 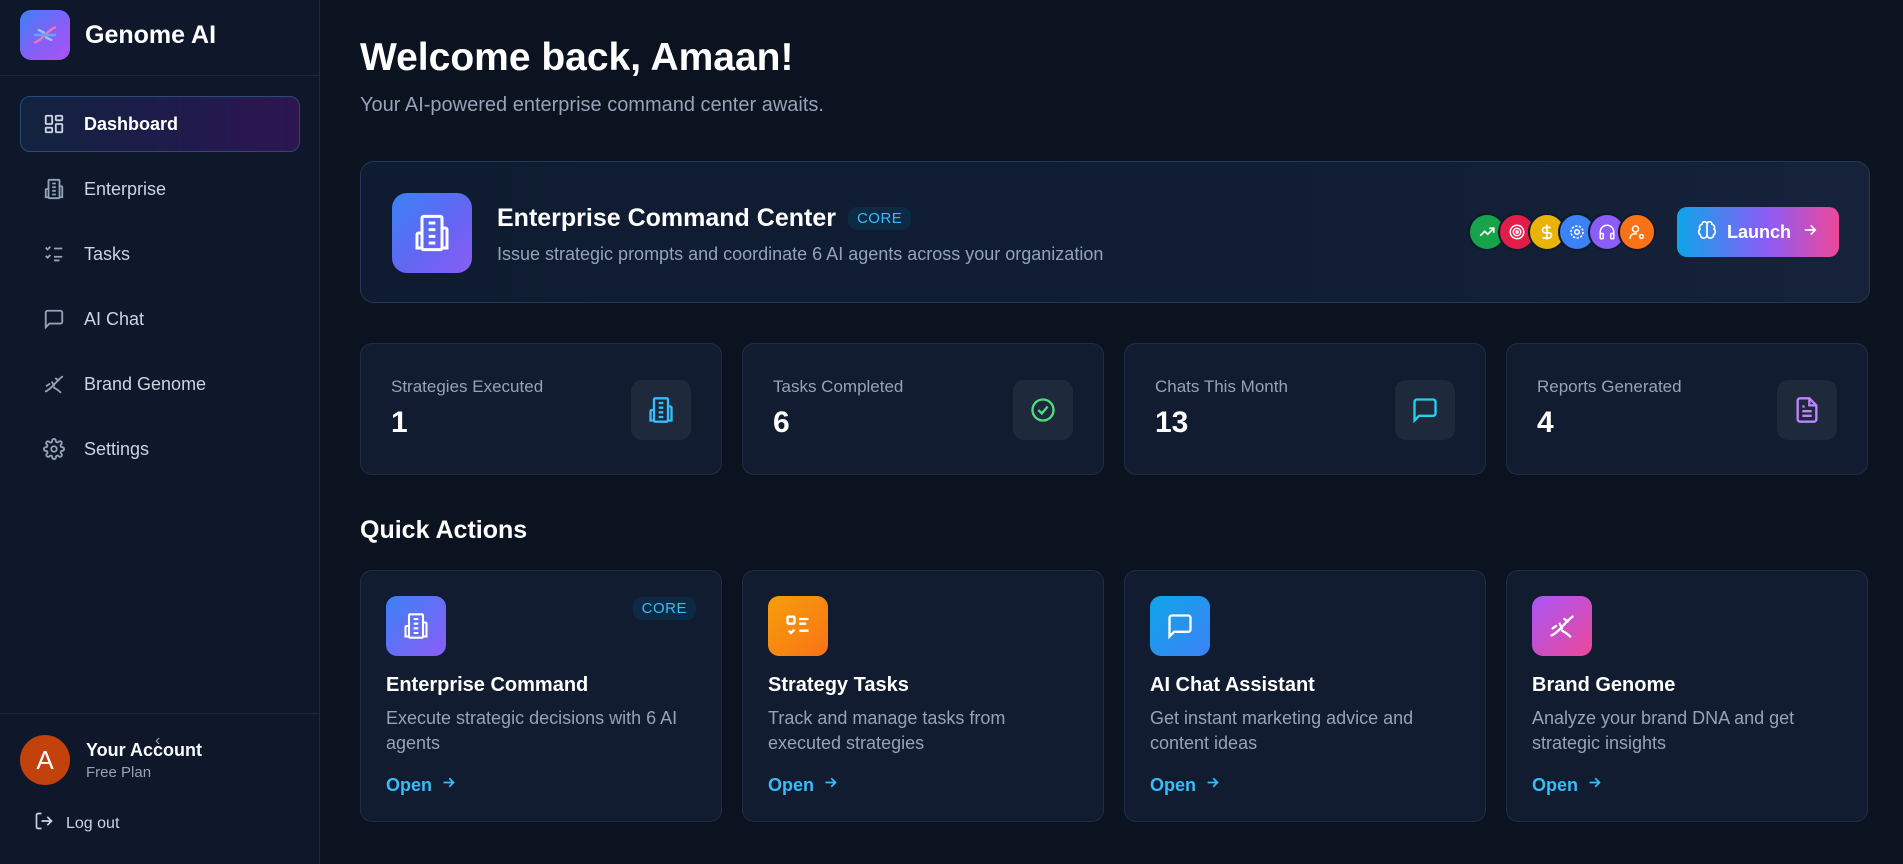 I want to click on stat-value: 4, so click(x=1545, y=422).